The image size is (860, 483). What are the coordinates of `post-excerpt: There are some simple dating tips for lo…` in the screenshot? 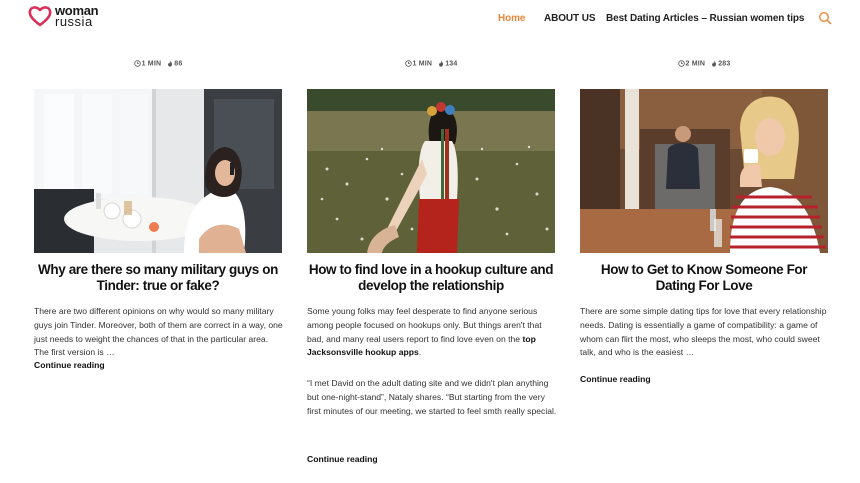 It's located at (703, 332).